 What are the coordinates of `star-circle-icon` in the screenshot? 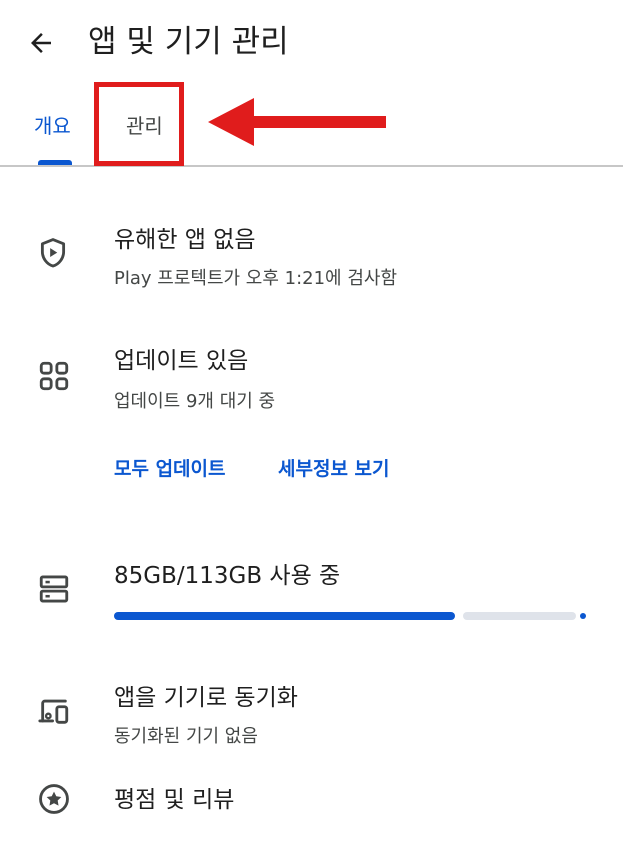 It's located at (54, 799).